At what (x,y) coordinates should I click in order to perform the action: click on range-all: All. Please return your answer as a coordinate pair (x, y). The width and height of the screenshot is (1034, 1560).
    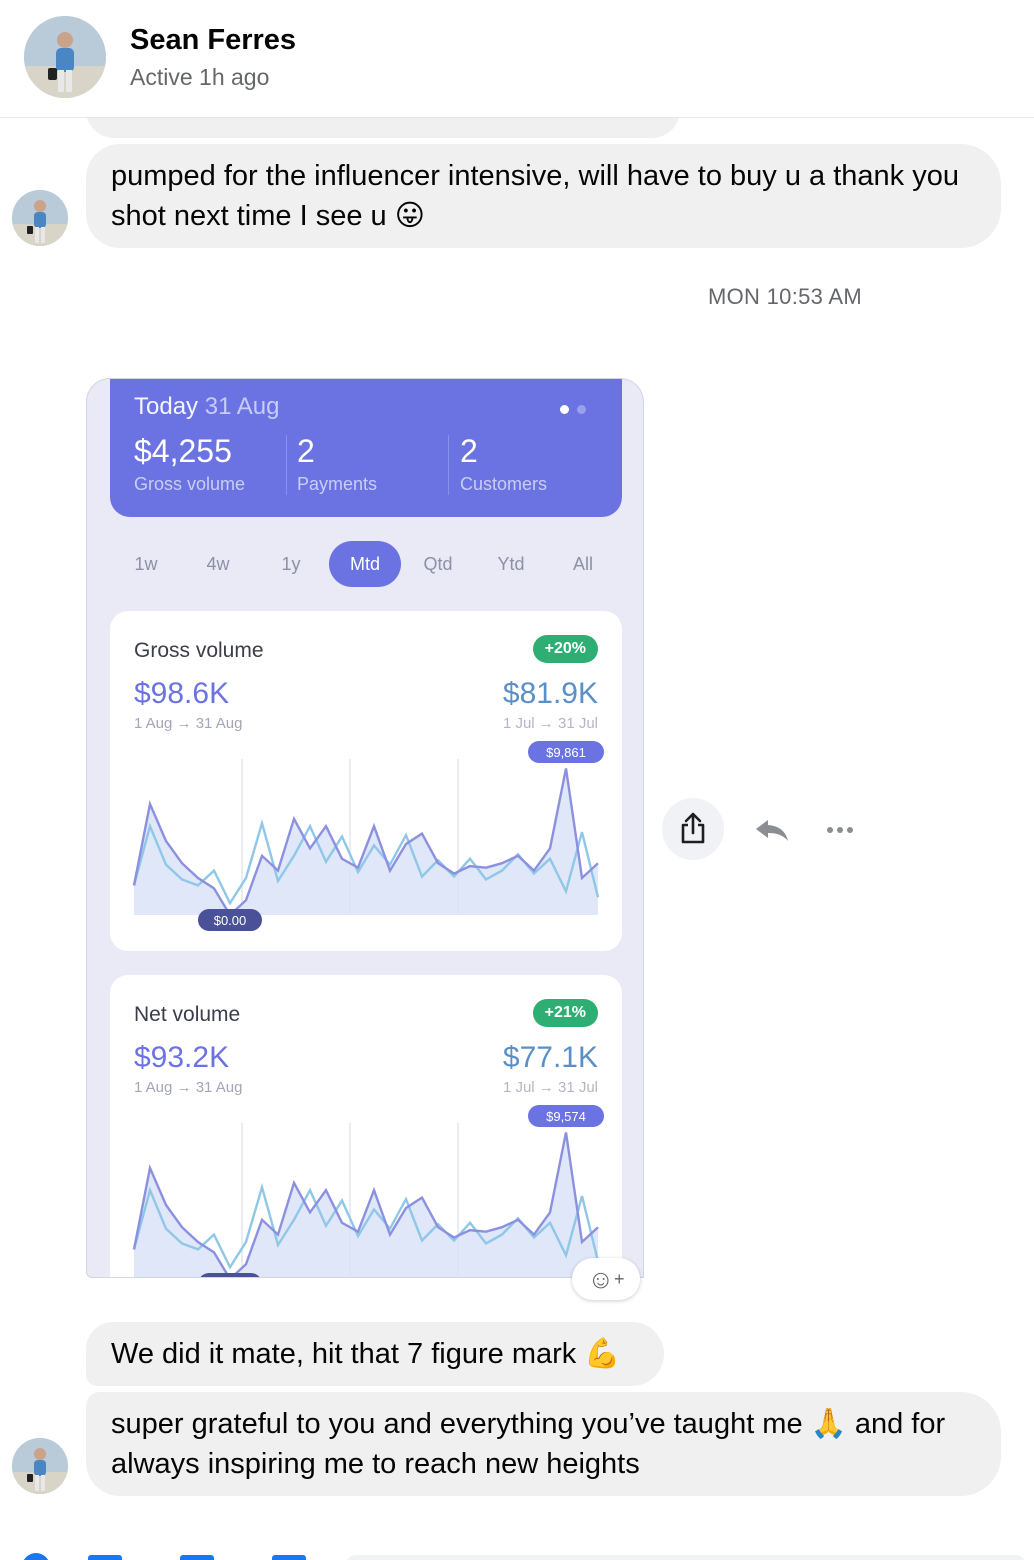
    Looking at the image, I should click on (582, 564).